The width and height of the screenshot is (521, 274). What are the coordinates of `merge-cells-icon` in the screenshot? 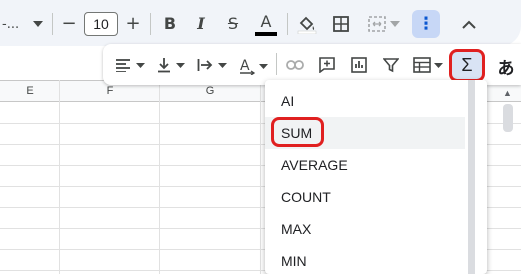 It's located at (377, 24).